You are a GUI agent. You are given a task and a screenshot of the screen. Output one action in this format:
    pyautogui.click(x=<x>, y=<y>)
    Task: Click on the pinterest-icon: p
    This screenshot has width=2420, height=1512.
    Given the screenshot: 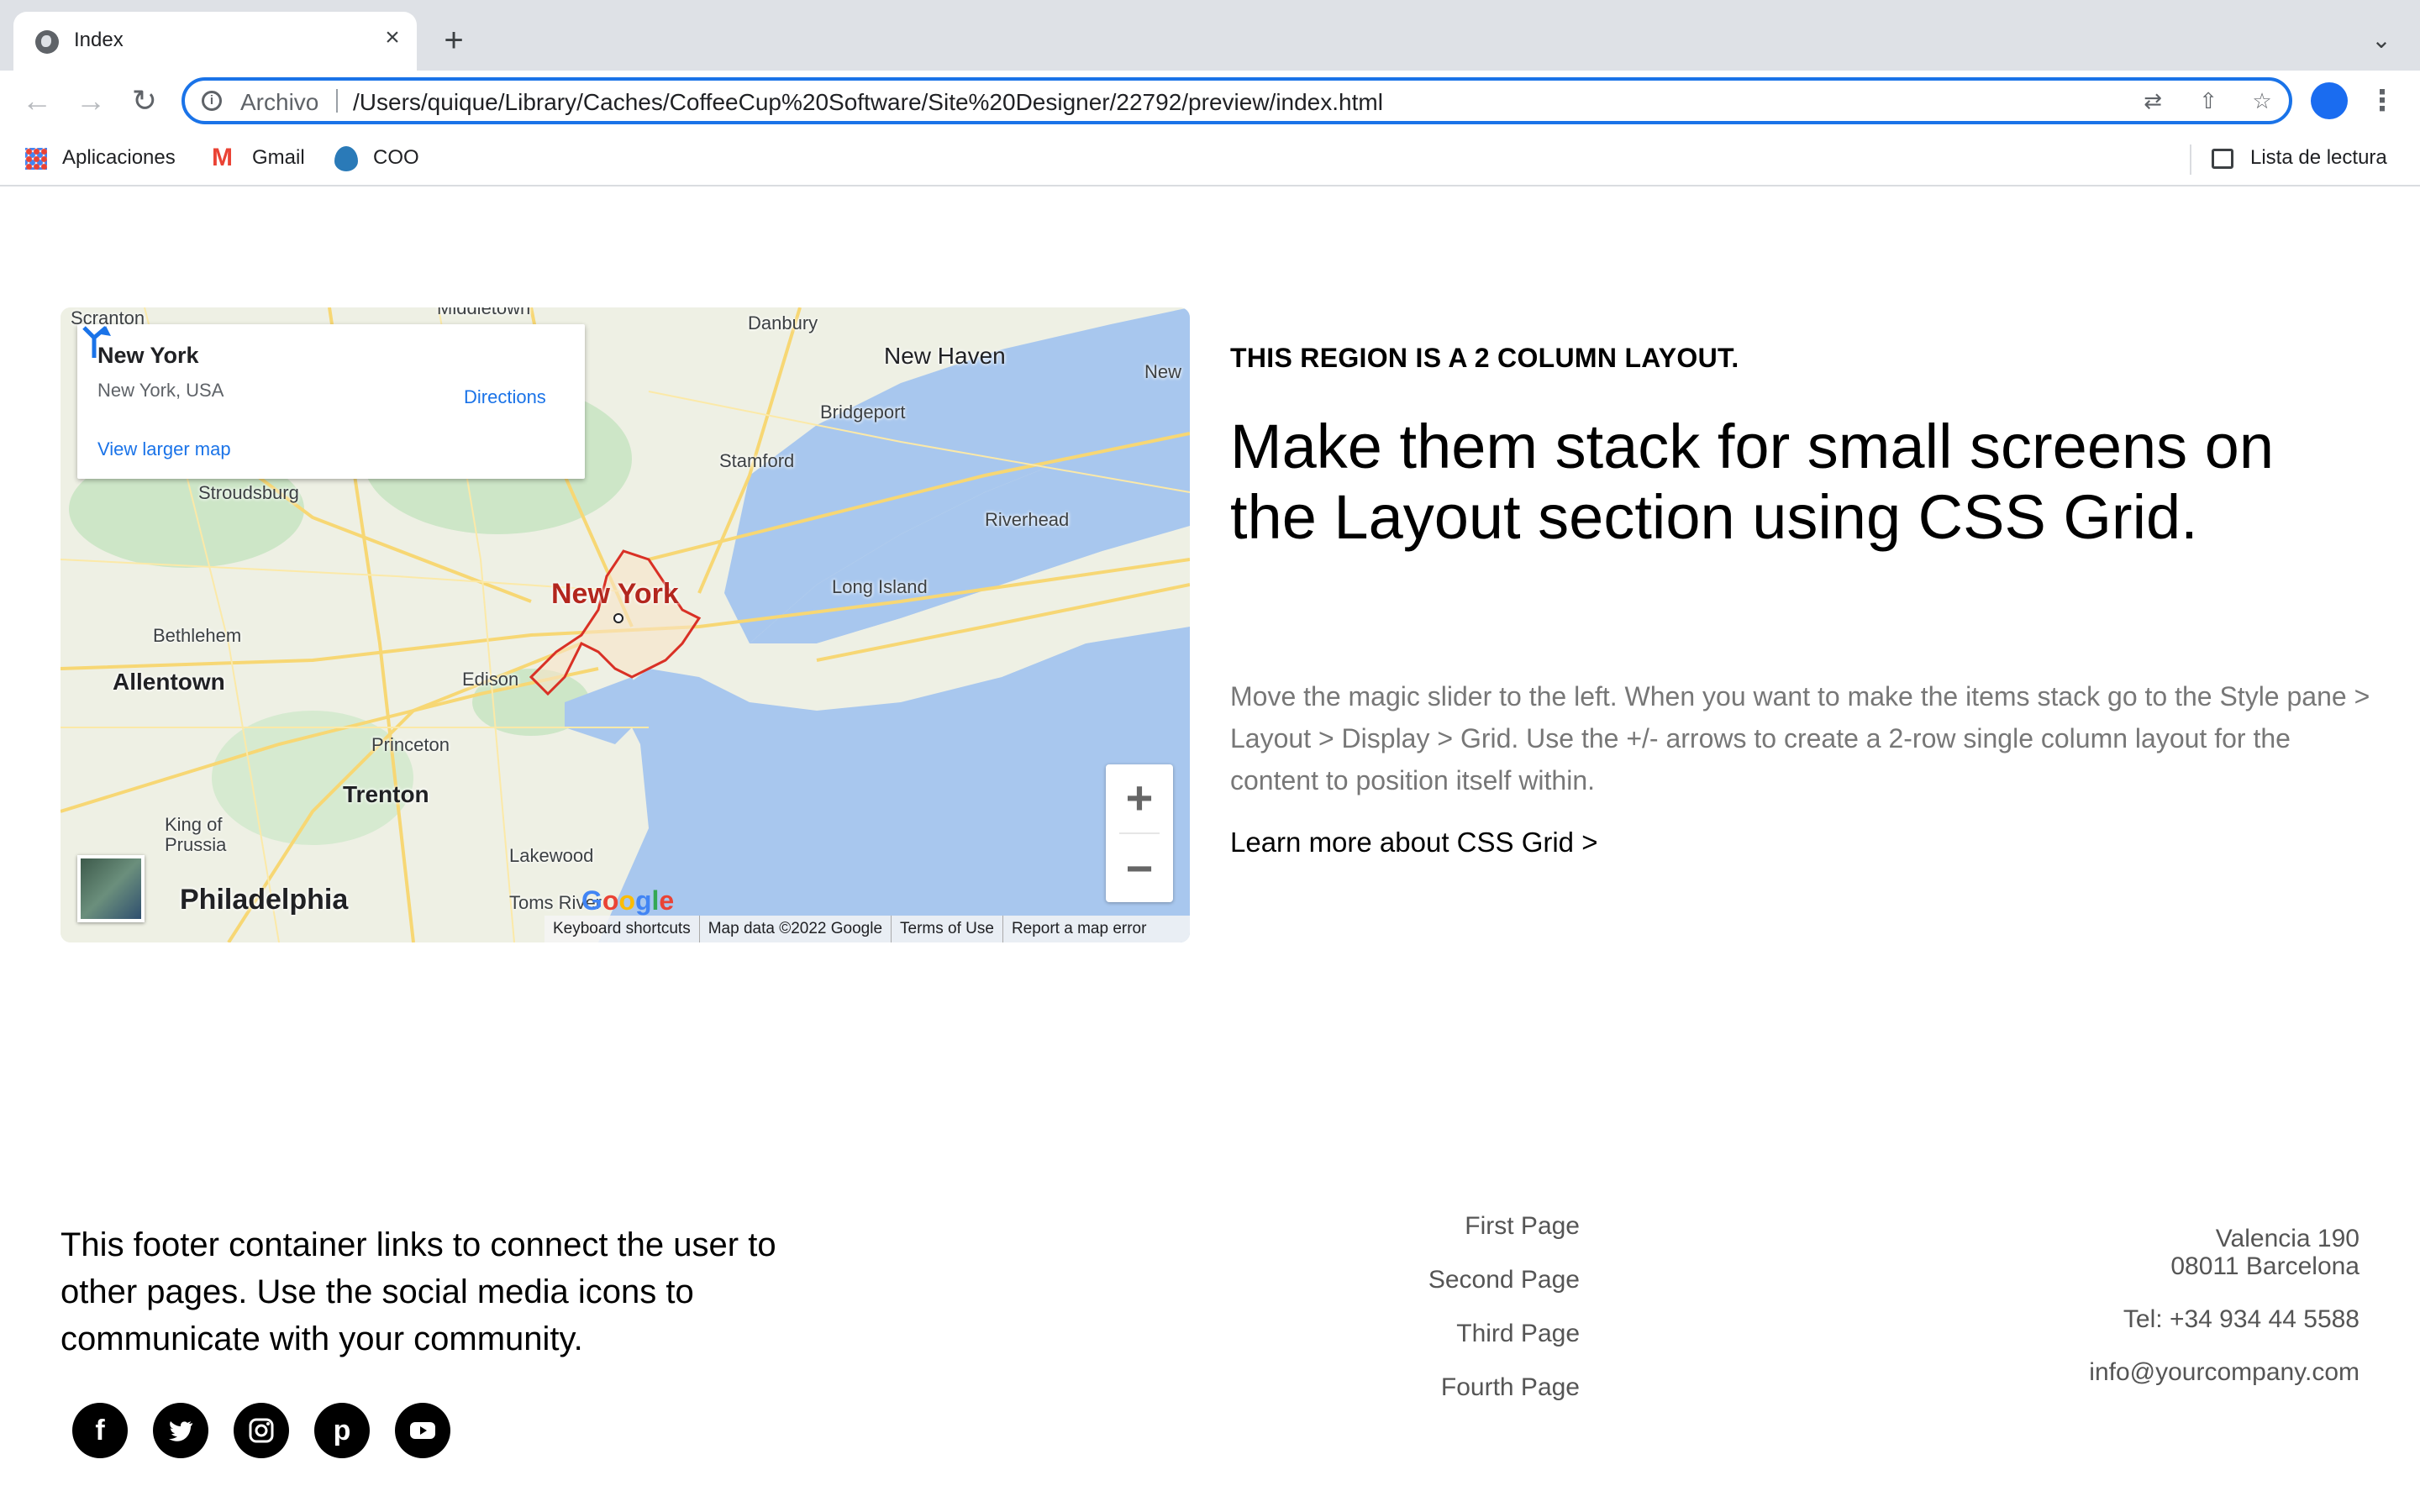 What is the action you would take?
    pyautogui.click(x=342, y=1430)
    